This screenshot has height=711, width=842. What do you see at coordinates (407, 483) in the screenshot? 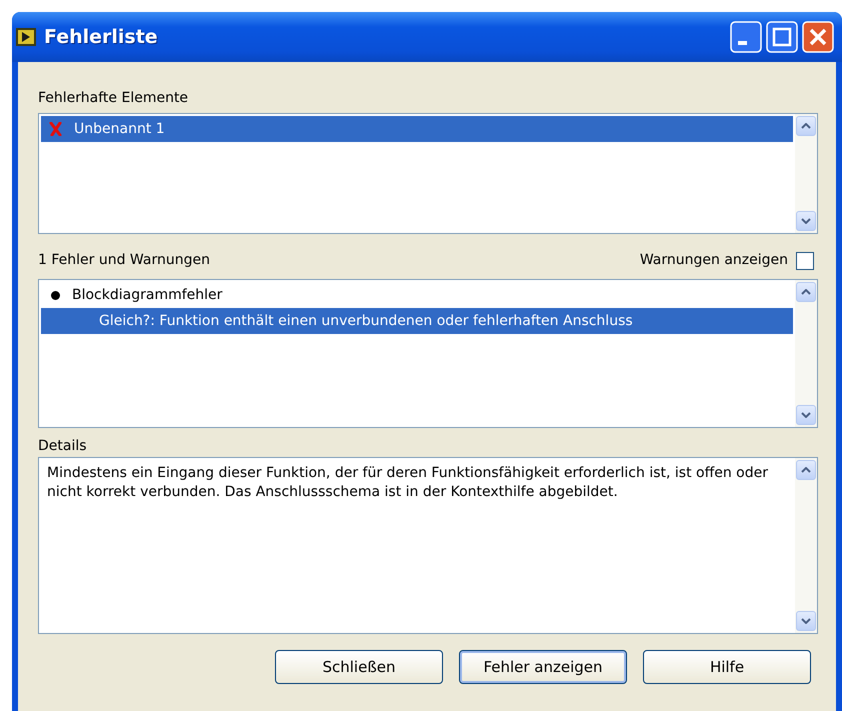
I see `details-text: Mindestens ein Eingang dieser Funktion, der für deren Funktionsfähigkeit erforderlich ist, ist offen oder nicht korrekt verbunden. Das Anschlussschema ist in der Kontexthilfe abgebildet.` at bounding box center [407, 483].